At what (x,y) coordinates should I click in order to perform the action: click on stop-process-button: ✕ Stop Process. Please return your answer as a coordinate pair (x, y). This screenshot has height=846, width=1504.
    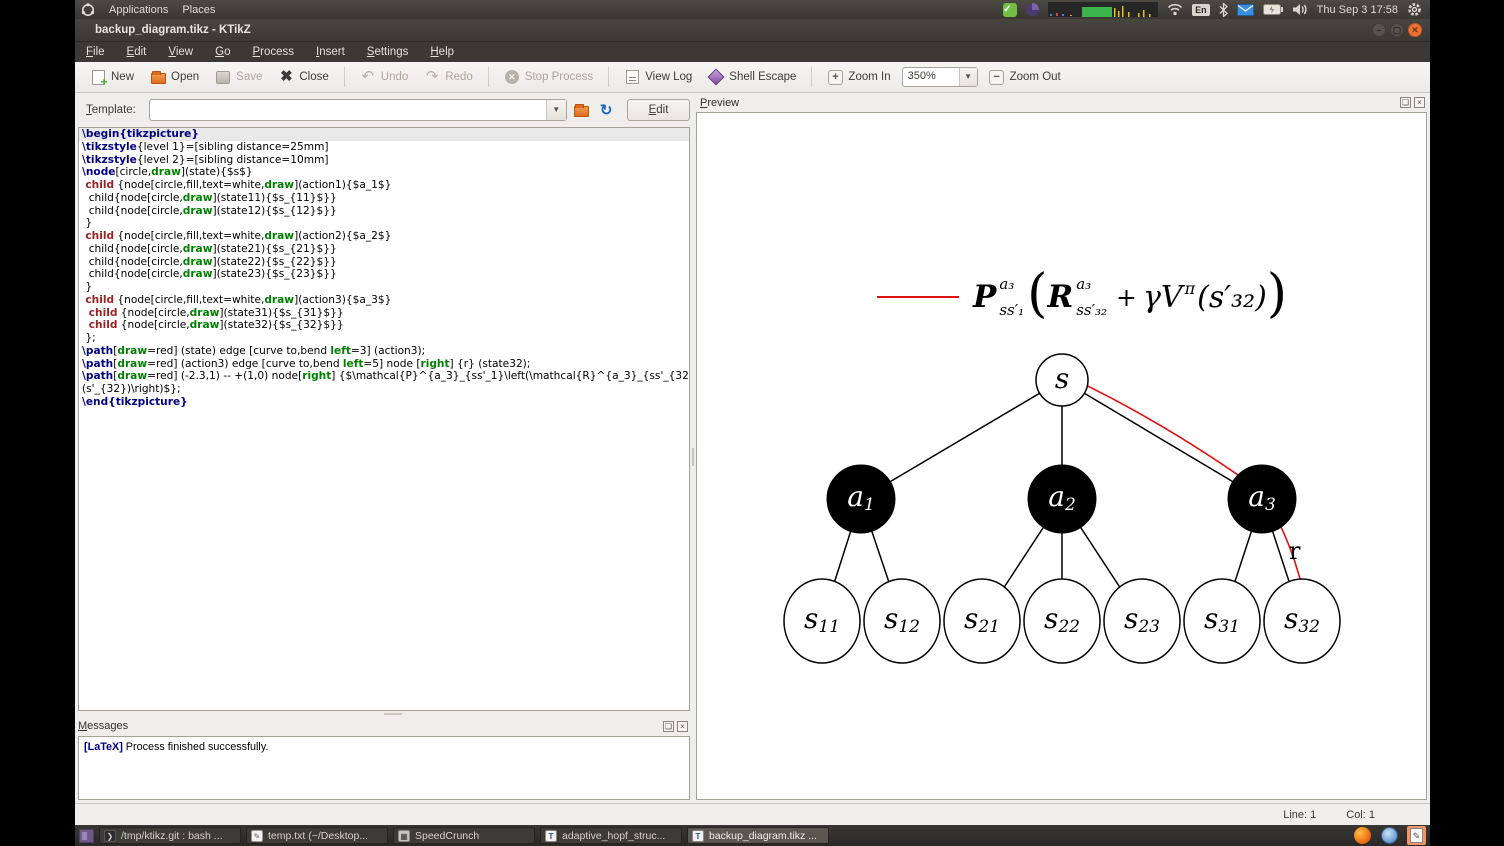
    Looking at the image, I should click on (548, 77).